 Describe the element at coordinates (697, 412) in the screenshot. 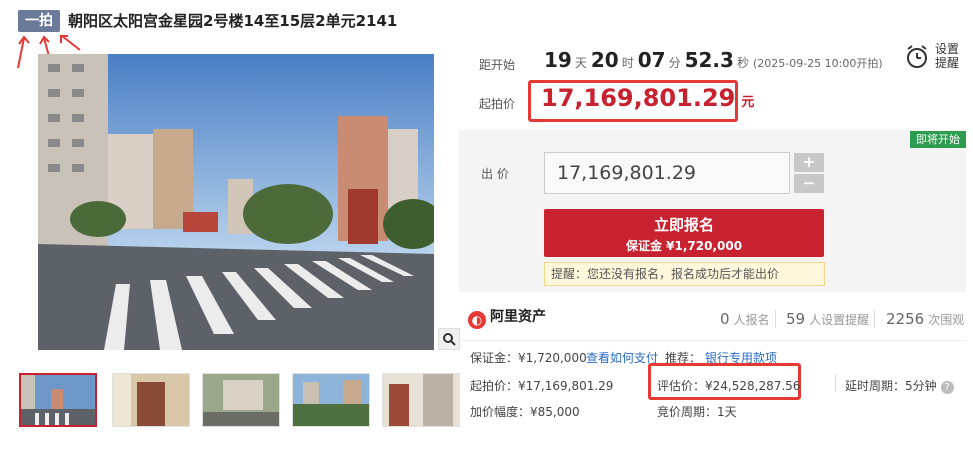

I see `bid-period-info: 竞价周期：1天` at that location.